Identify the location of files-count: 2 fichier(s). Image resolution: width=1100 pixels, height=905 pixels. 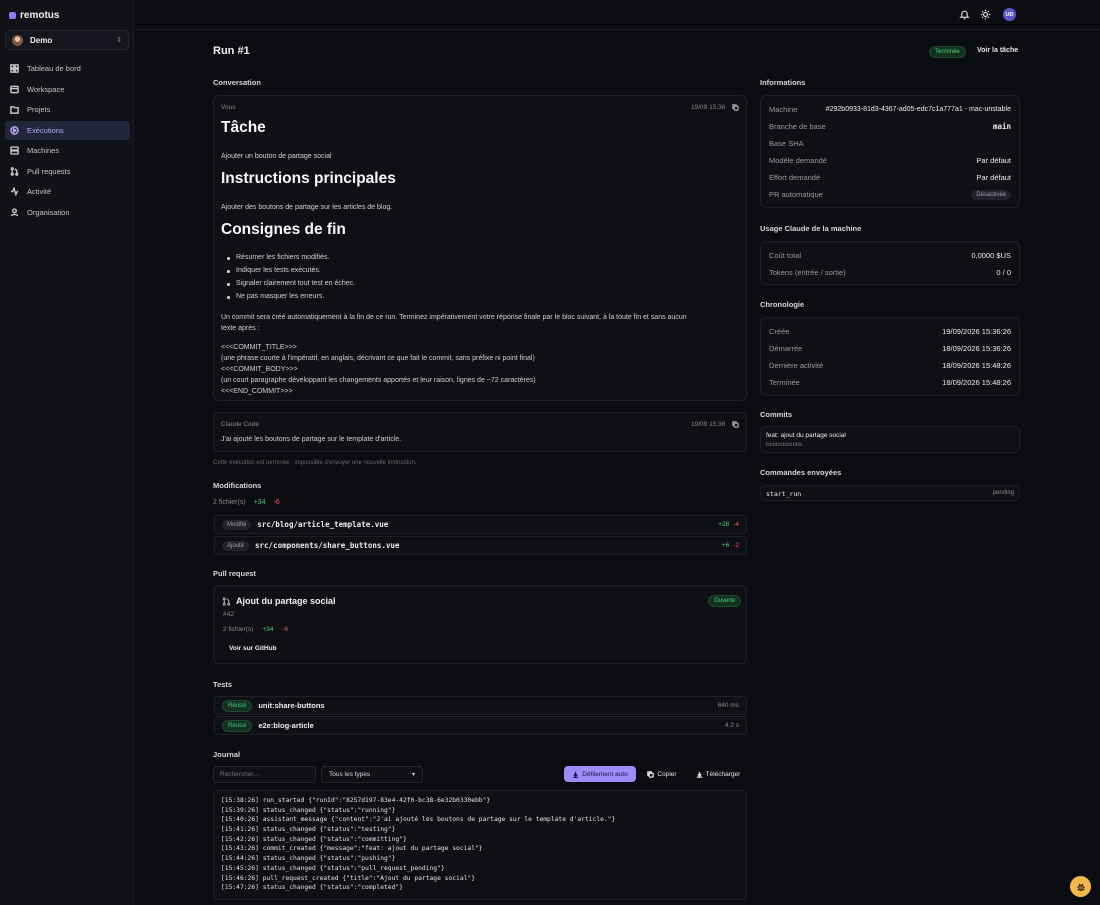
(229, 502).